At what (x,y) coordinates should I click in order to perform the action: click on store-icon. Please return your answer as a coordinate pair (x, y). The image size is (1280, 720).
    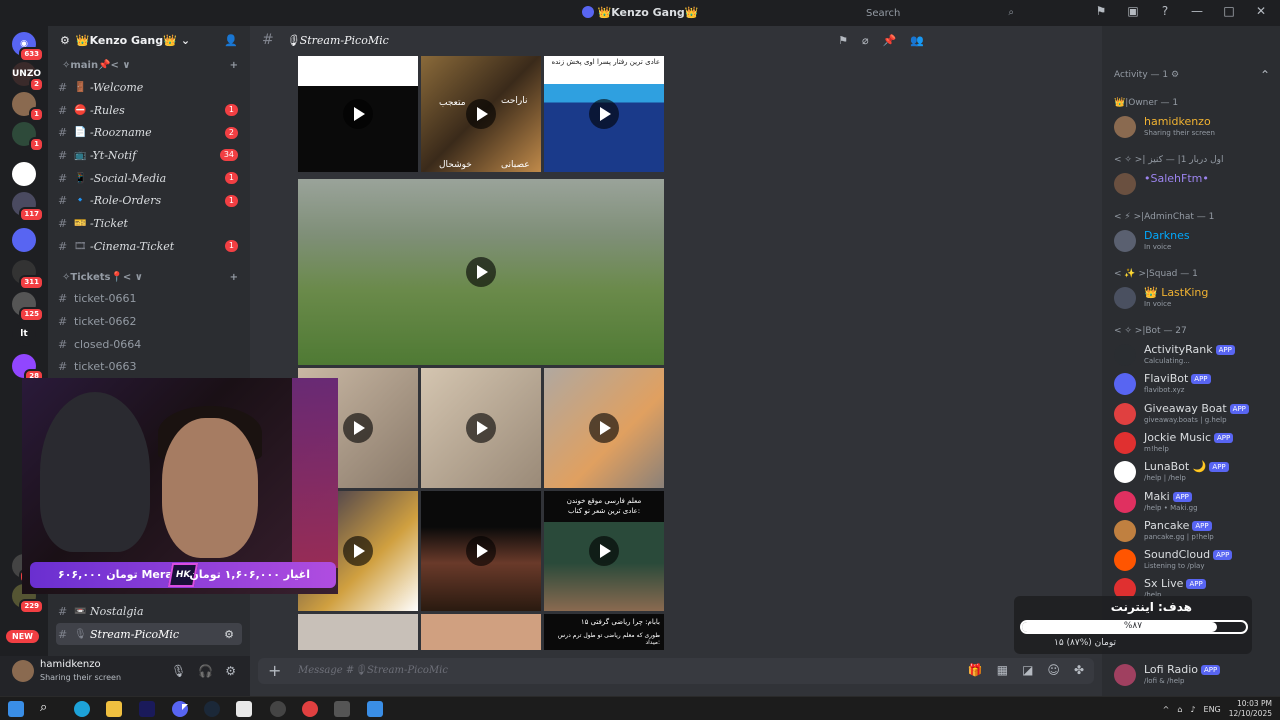
    Looking at the image, I should click on (244, 709).